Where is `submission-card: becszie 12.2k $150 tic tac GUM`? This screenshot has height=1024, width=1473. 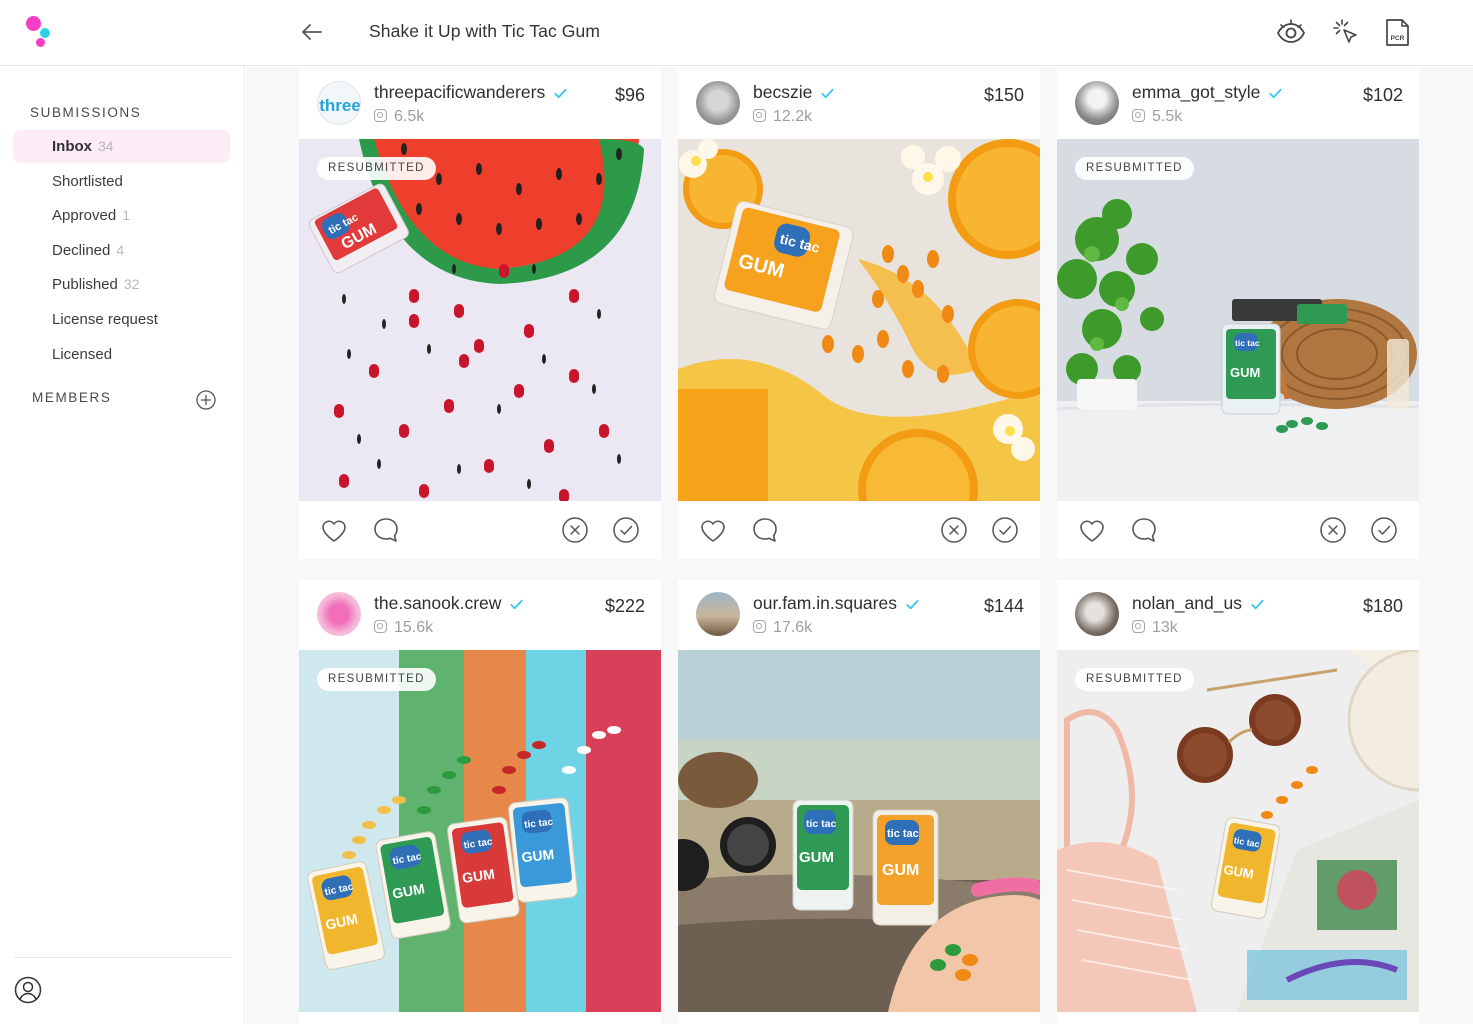
submission-card: becszie 12.2k $150 tic tac GUM is located at coordinates (859, 314).